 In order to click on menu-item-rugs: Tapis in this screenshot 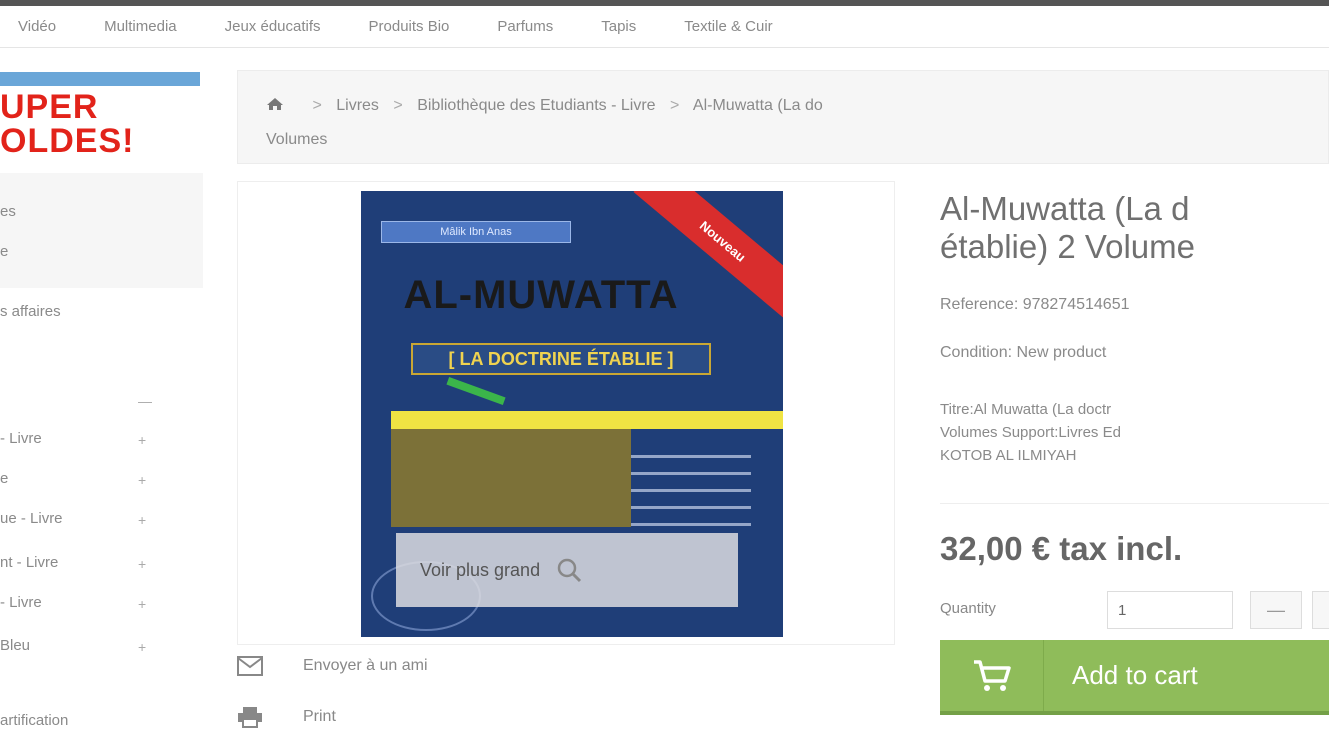, I will do `click(618, 26)`.